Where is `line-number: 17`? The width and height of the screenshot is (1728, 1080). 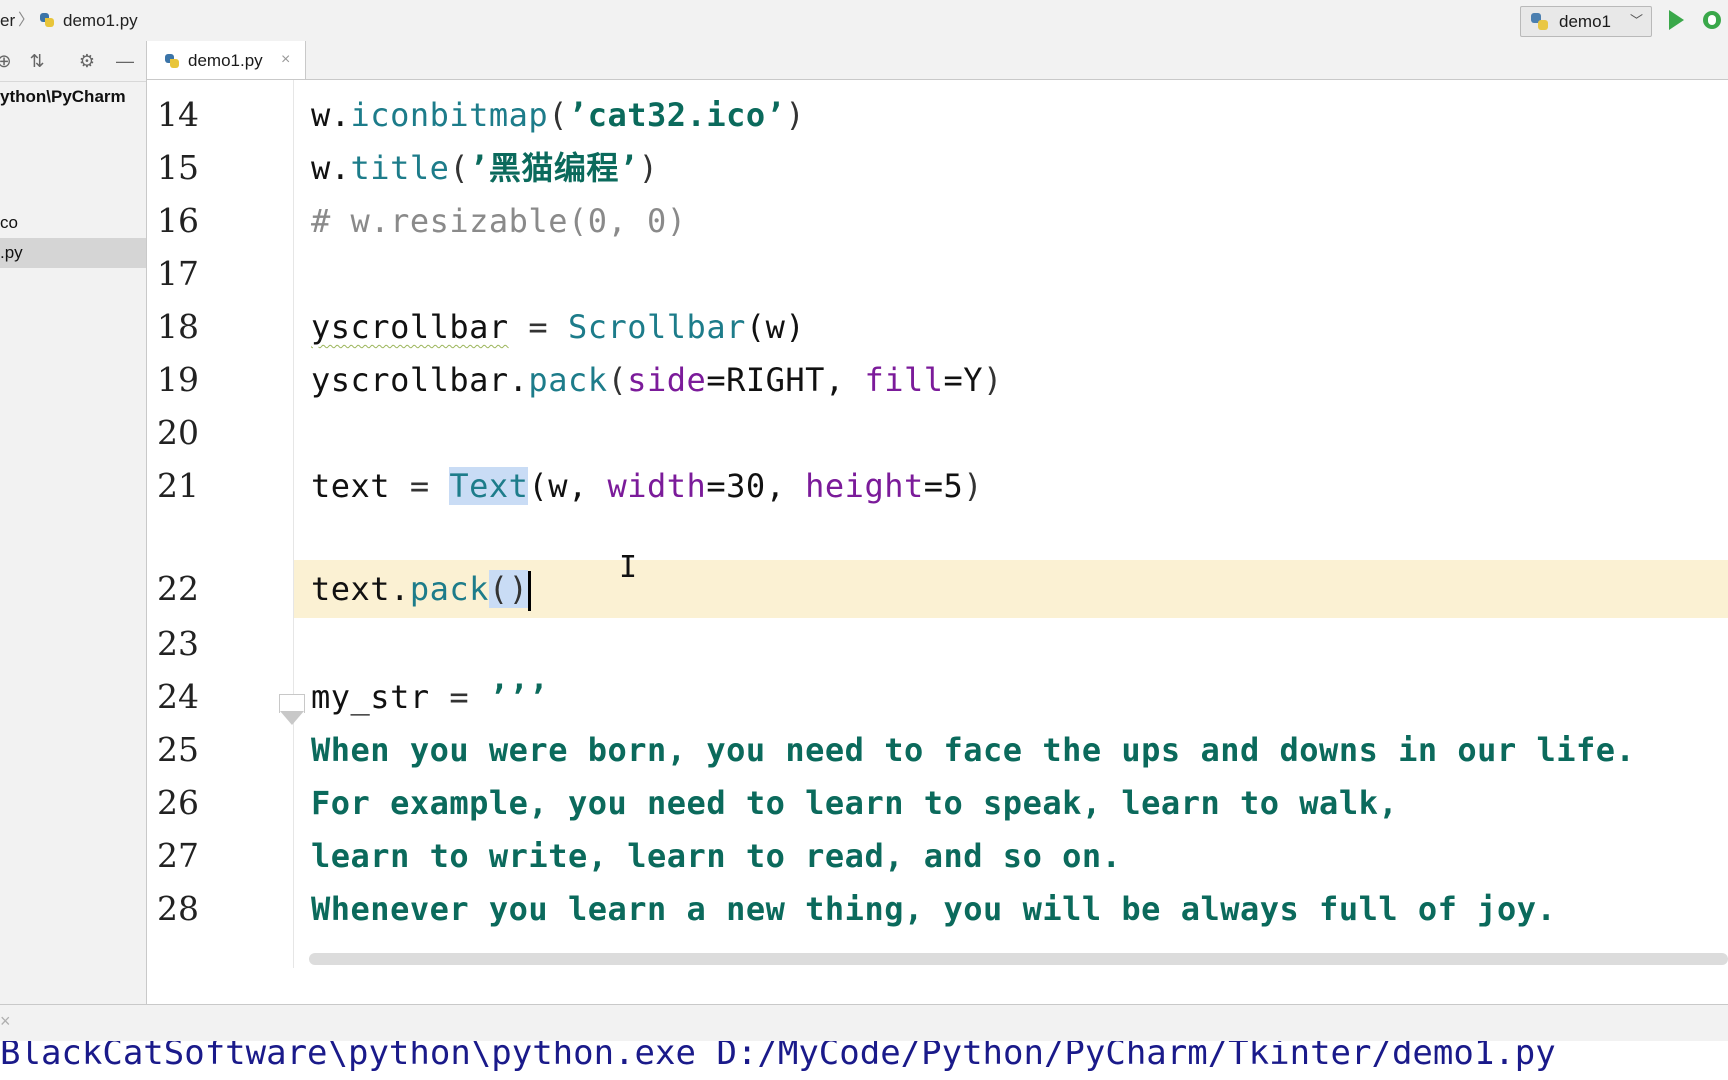
line-number: 17 is located at coordinates (178, 273).